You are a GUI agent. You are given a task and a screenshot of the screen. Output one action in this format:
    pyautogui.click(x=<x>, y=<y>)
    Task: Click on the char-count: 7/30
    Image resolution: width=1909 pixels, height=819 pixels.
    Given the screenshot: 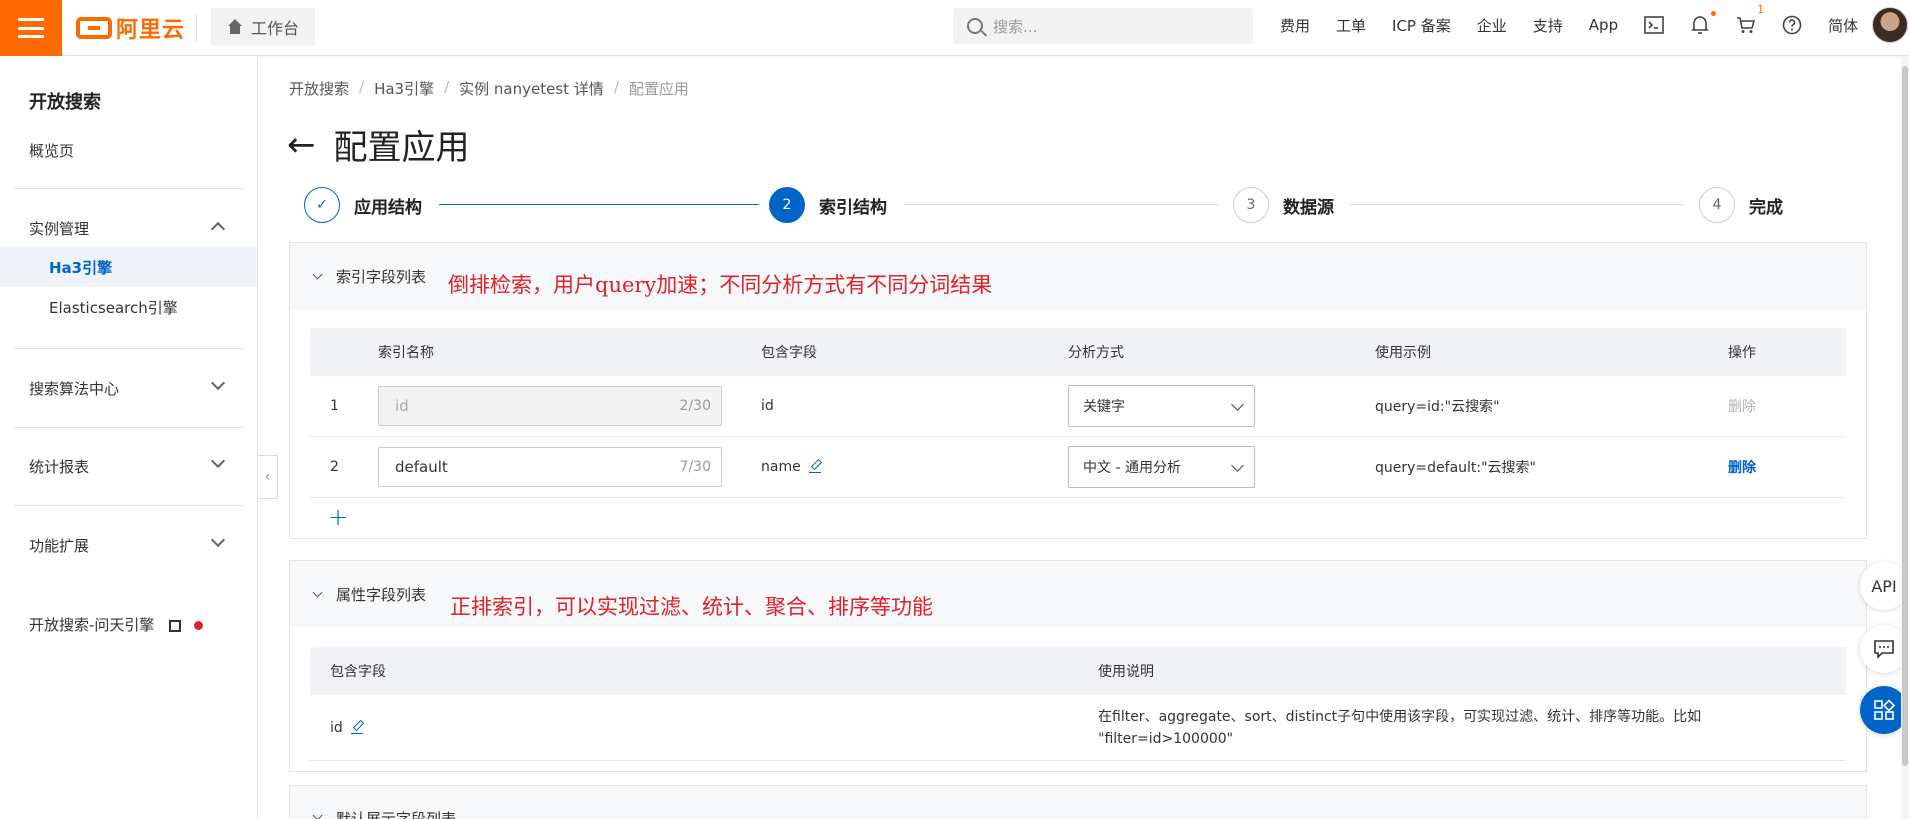 What is the action you would take?
    pyautogui.click(x=695, y=467)
    